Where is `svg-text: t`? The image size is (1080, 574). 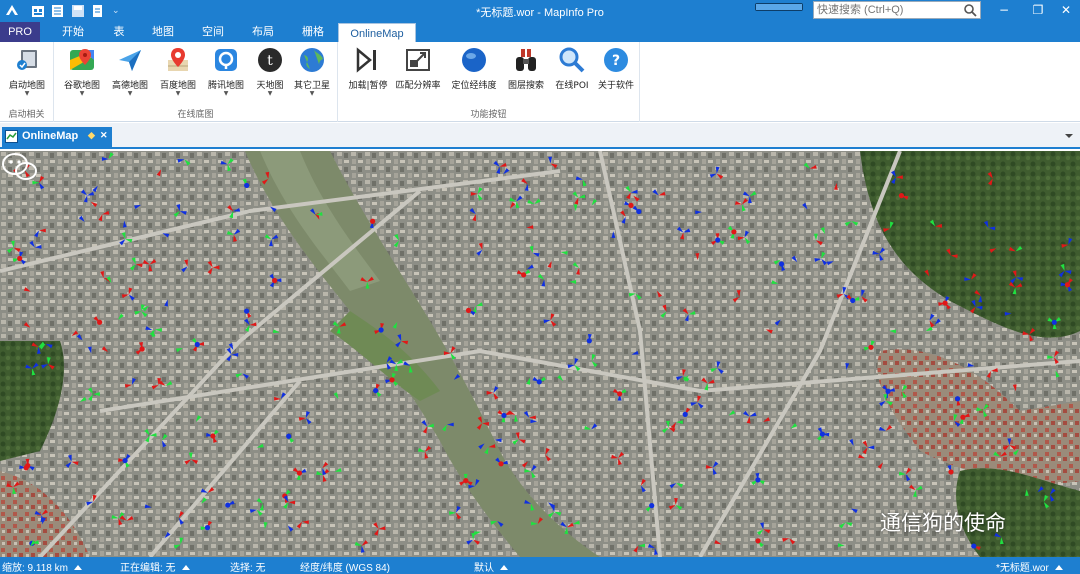 svg-text: t is located at coordinates (270, 61).